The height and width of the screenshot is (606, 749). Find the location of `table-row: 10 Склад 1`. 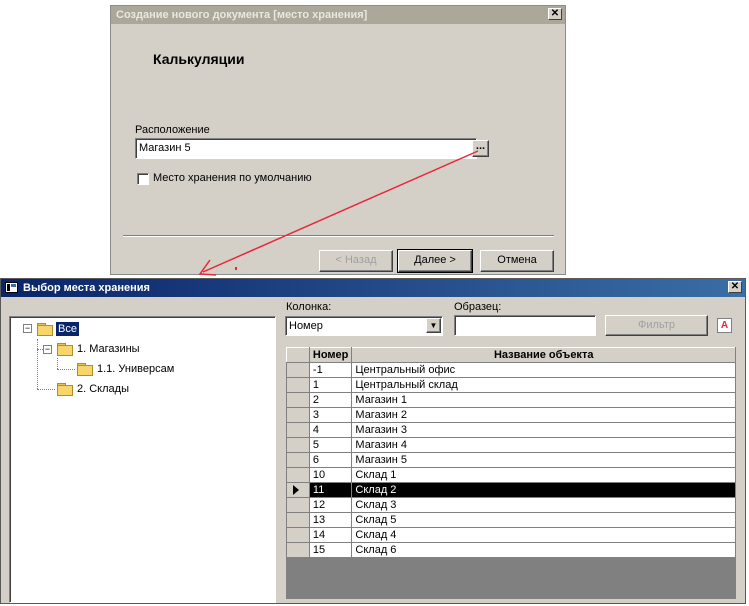

table-row: 10 Склад 1 is located at coordinates (511, 475).